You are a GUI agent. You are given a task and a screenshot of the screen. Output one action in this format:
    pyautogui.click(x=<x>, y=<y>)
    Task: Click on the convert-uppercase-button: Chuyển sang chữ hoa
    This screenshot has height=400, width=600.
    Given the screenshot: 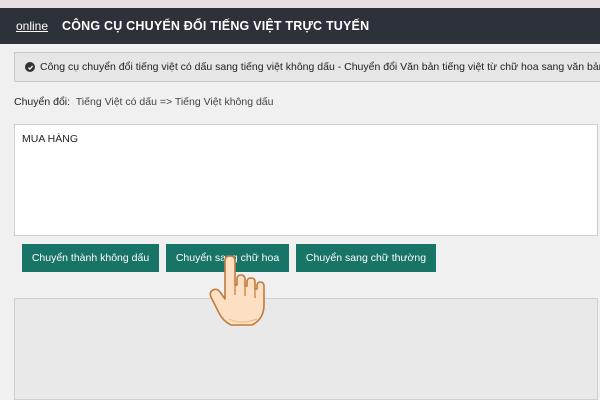 What is the action you would take?
    pyautogui.click(x=227, y=258)
    